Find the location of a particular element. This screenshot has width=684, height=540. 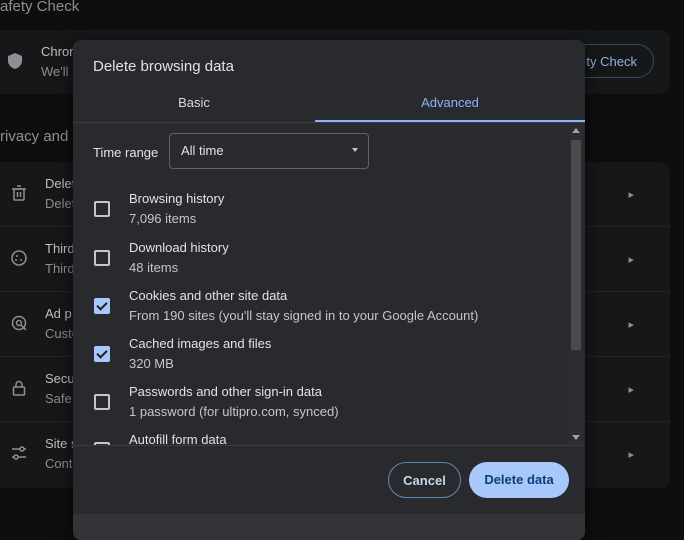

privacy-row-subtitle: Safe is located at coordinates (58, 398).